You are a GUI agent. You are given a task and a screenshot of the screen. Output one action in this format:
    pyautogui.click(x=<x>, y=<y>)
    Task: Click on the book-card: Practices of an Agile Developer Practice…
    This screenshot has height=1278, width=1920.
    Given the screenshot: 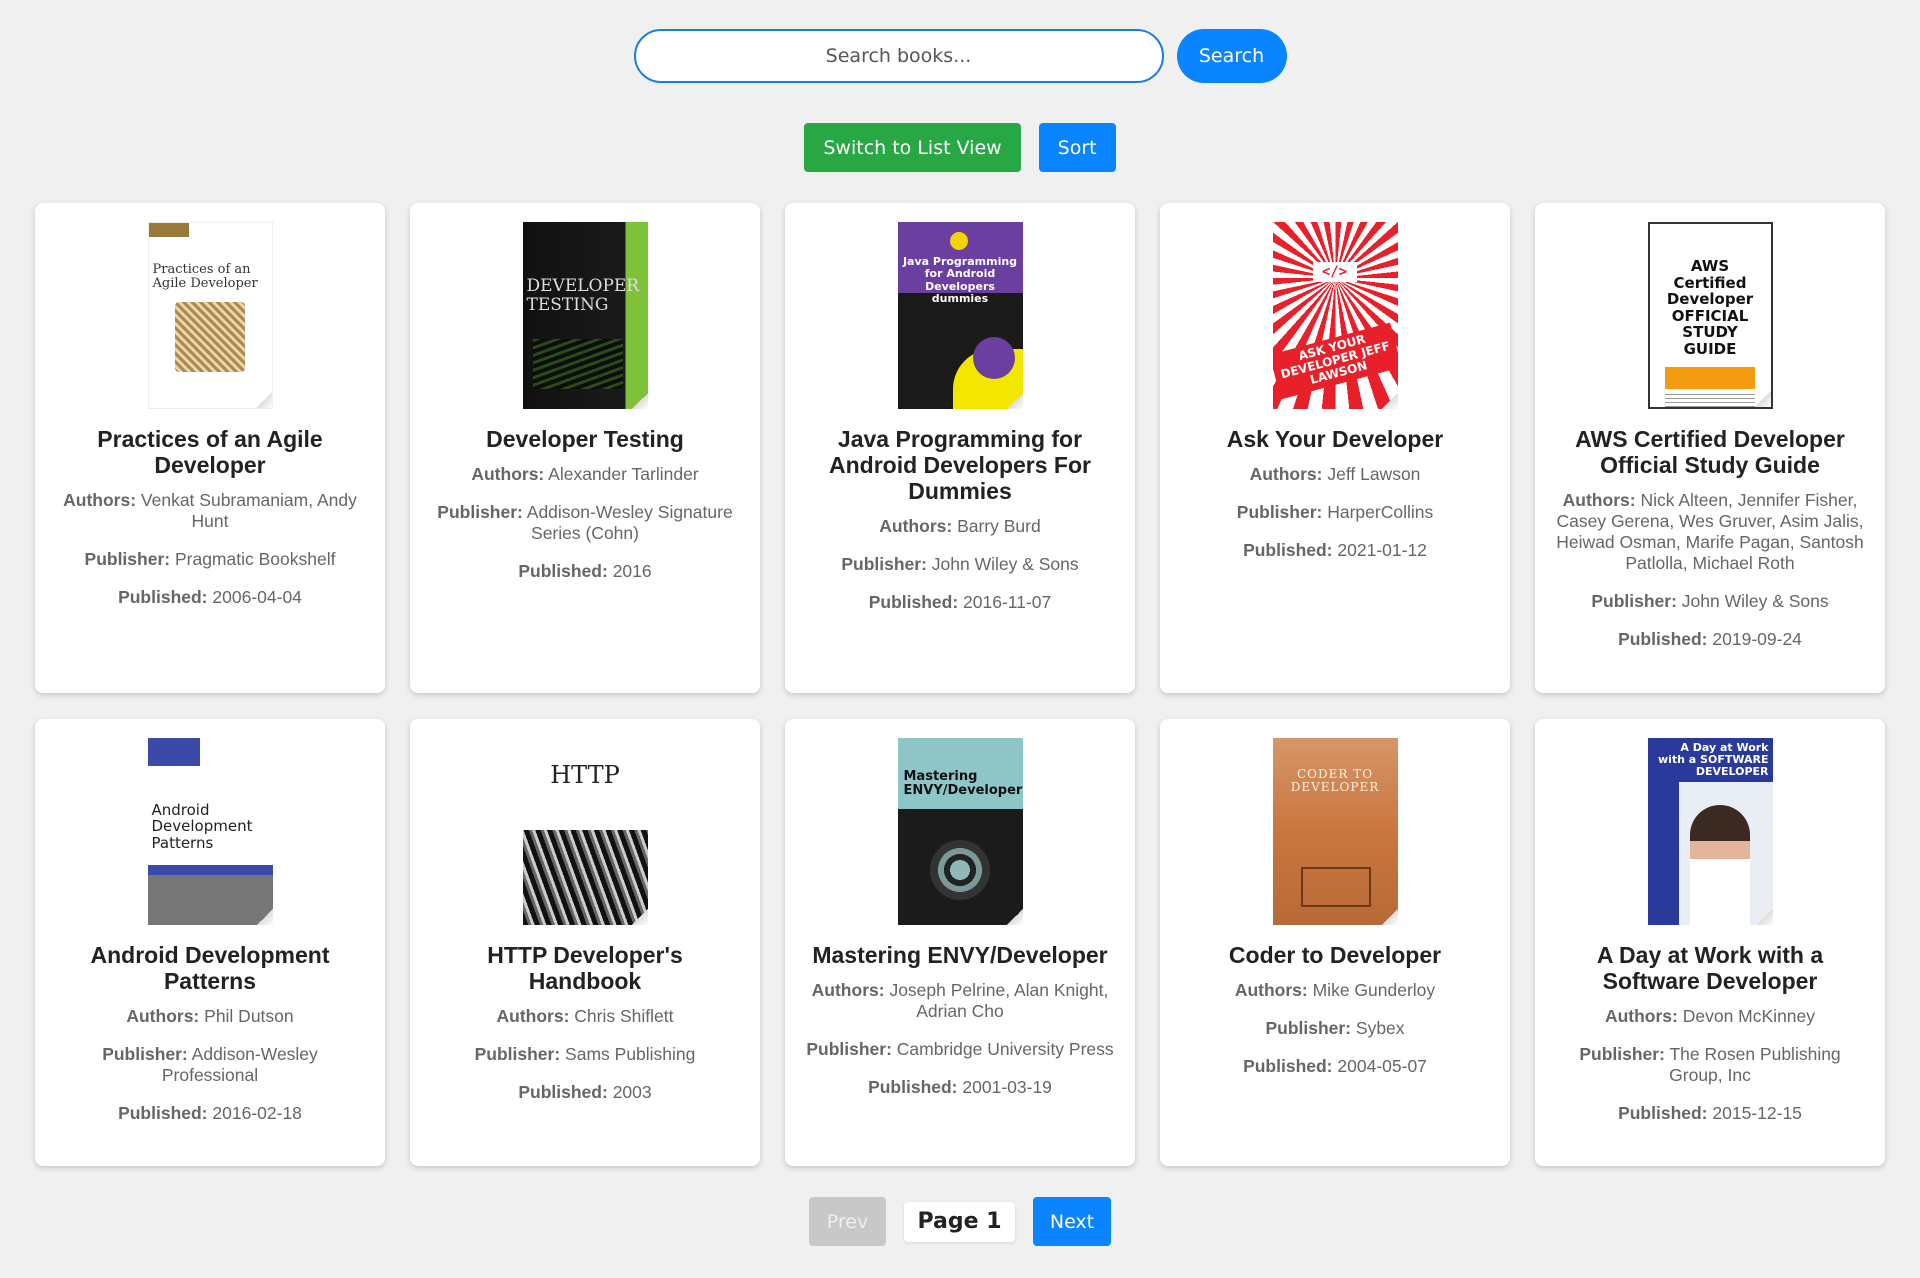 What is the action you would take?
    pyautogui.click(x=210, y=448)
    